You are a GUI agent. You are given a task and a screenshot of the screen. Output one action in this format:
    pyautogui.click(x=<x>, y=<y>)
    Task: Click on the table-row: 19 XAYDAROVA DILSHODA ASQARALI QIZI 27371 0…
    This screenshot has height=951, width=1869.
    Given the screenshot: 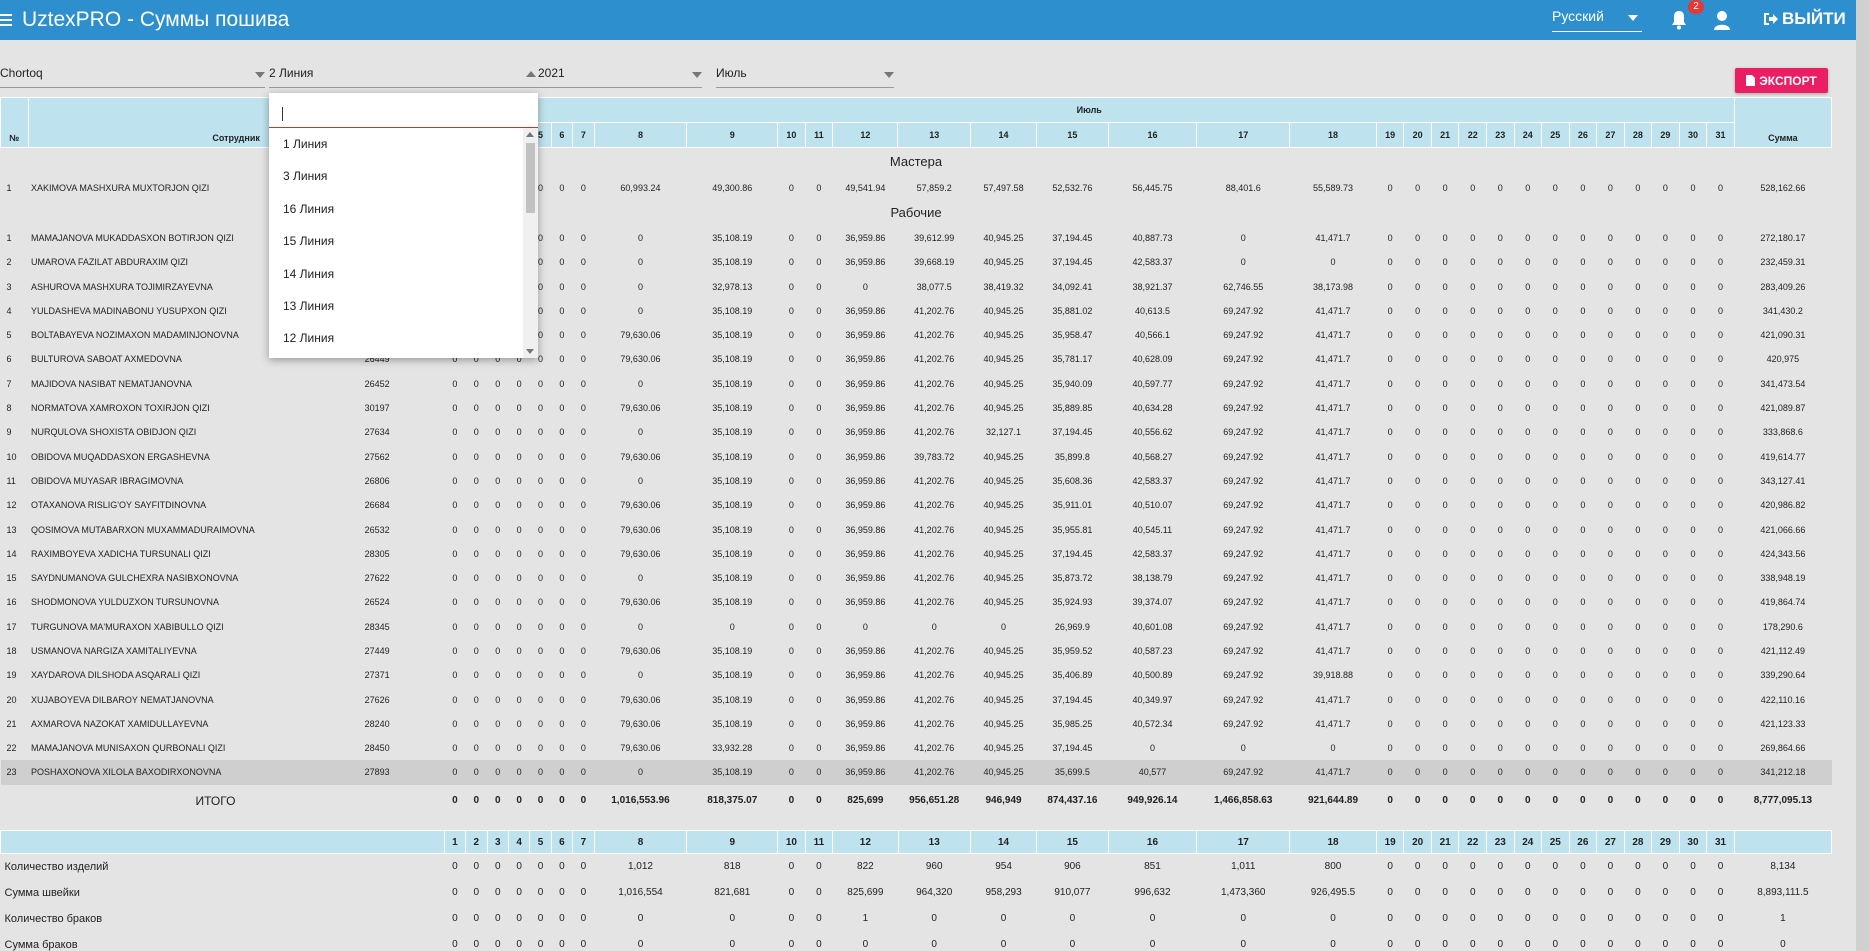 What is the action you would take?
    pyautogui.click(x=916, y=675)
    